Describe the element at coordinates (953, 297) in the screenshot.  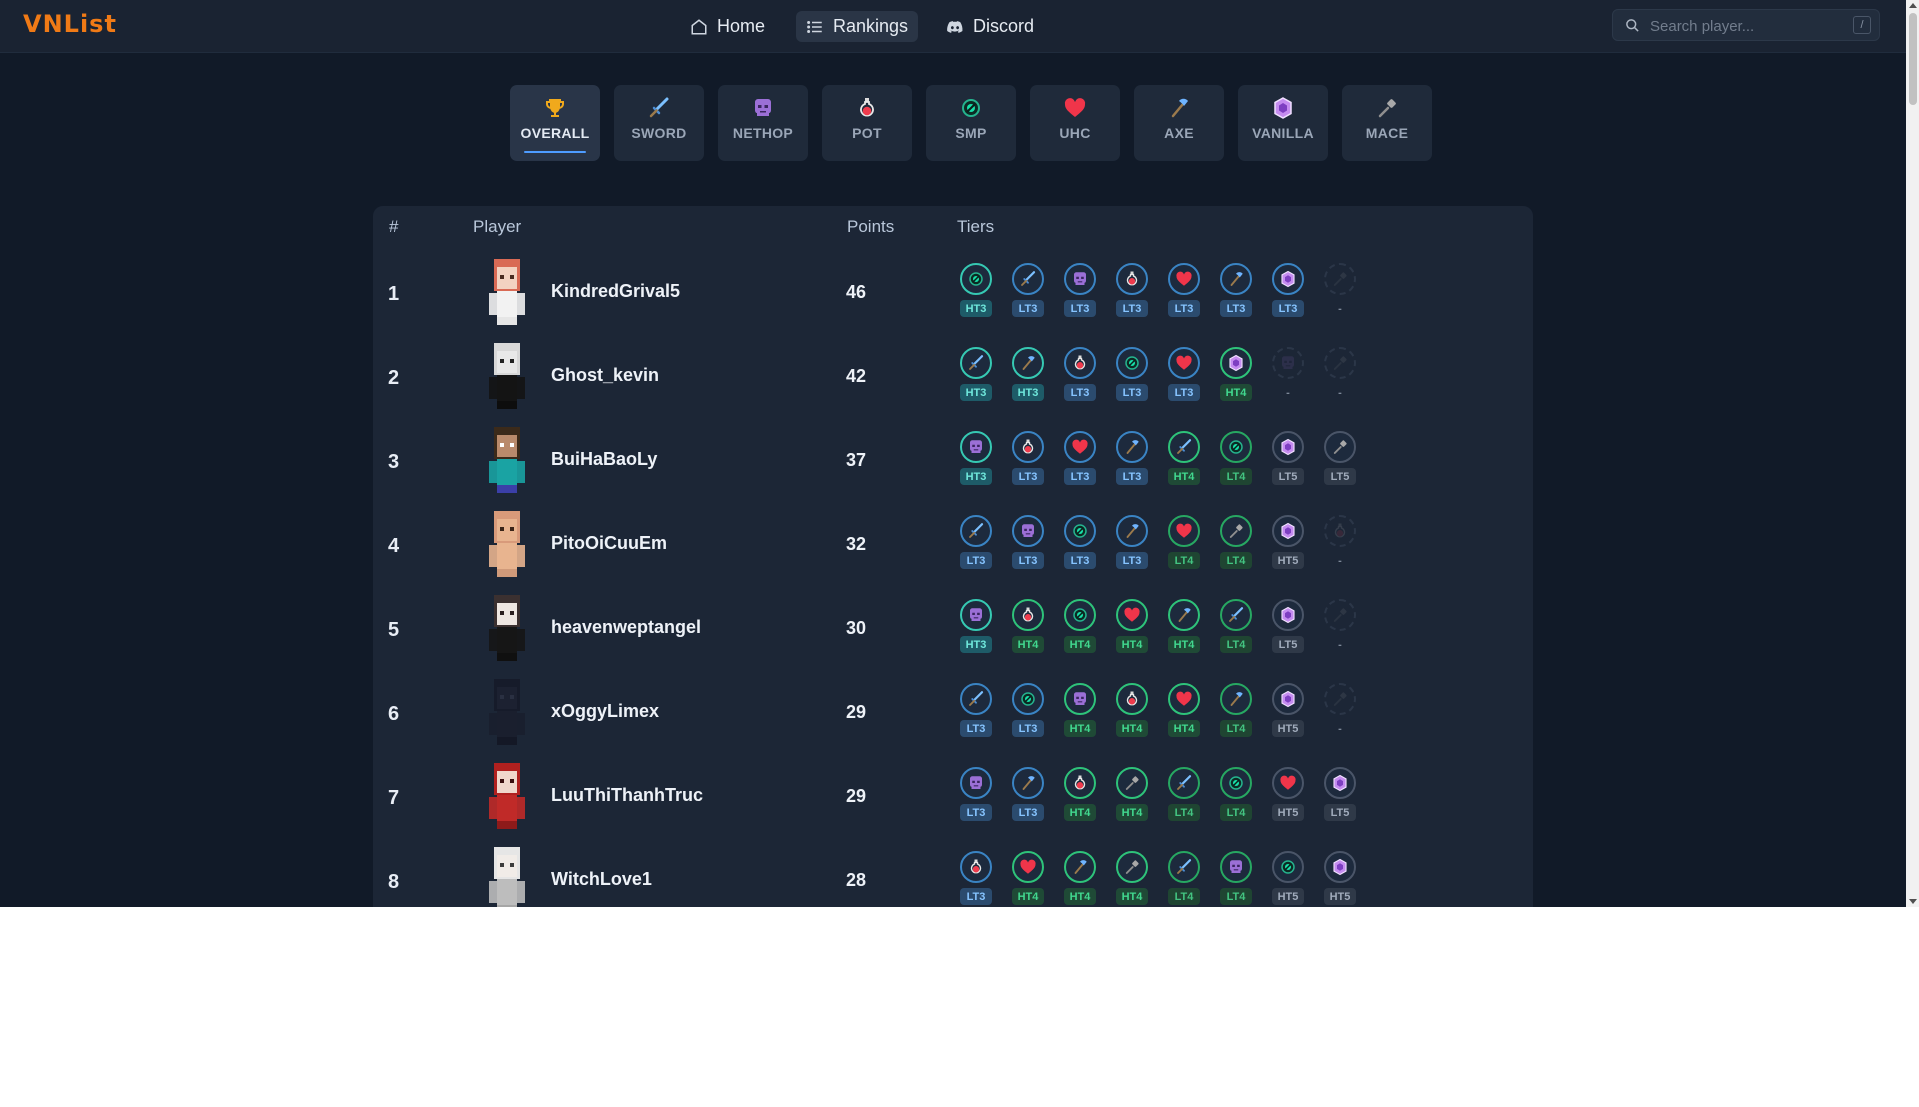
I see `table-row: 1 KindredGrival5 46 HT3 LT3 LT3 LT3 LT3 LT3 LT3 -` at that location.